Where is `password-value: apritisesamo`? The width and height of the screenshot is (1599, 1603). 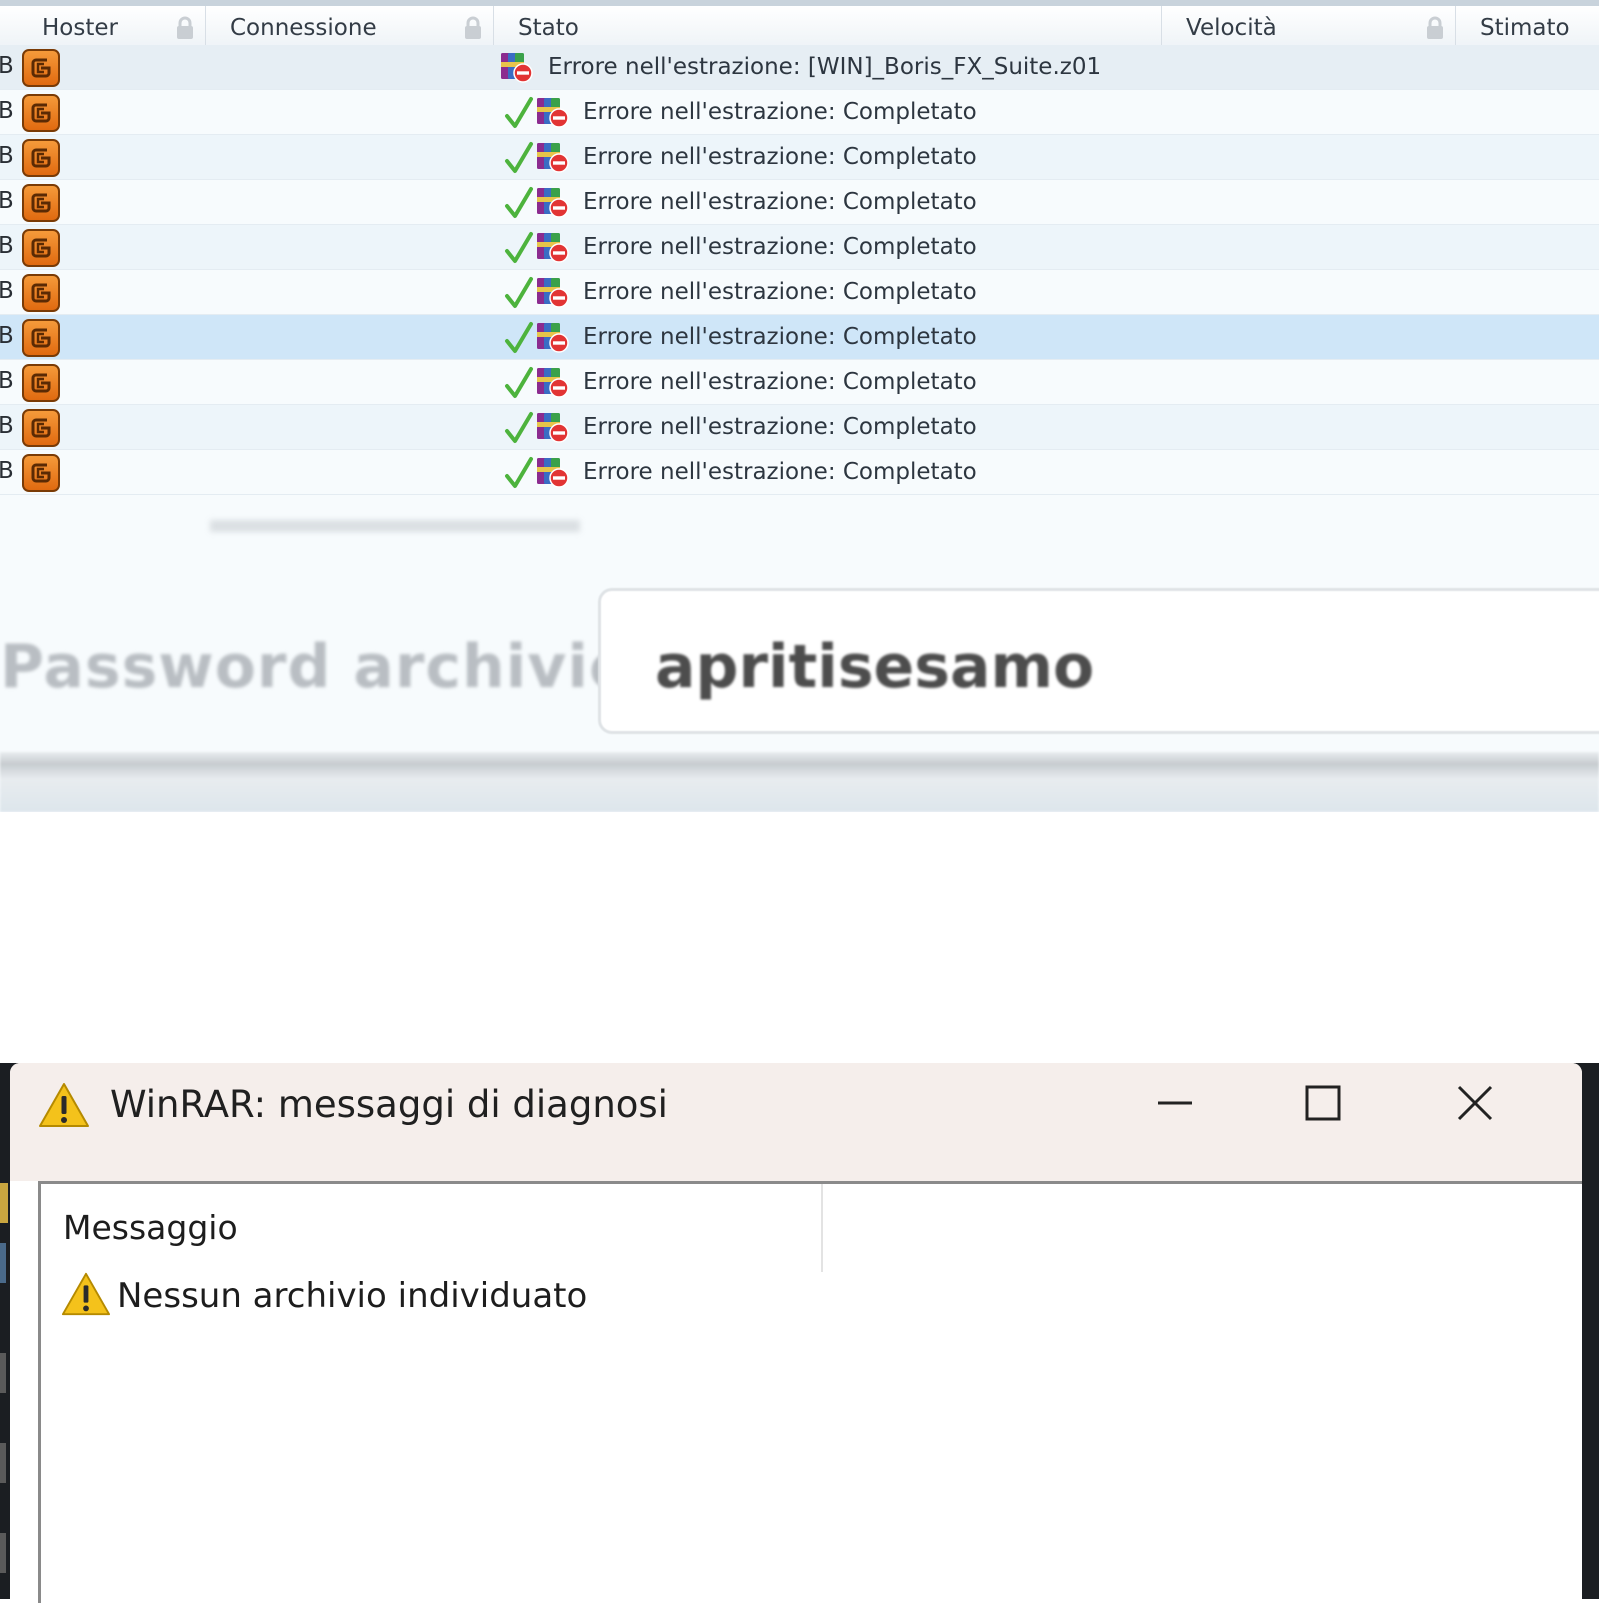
password-value: apritisesamo is located at coordinates (875, 667).